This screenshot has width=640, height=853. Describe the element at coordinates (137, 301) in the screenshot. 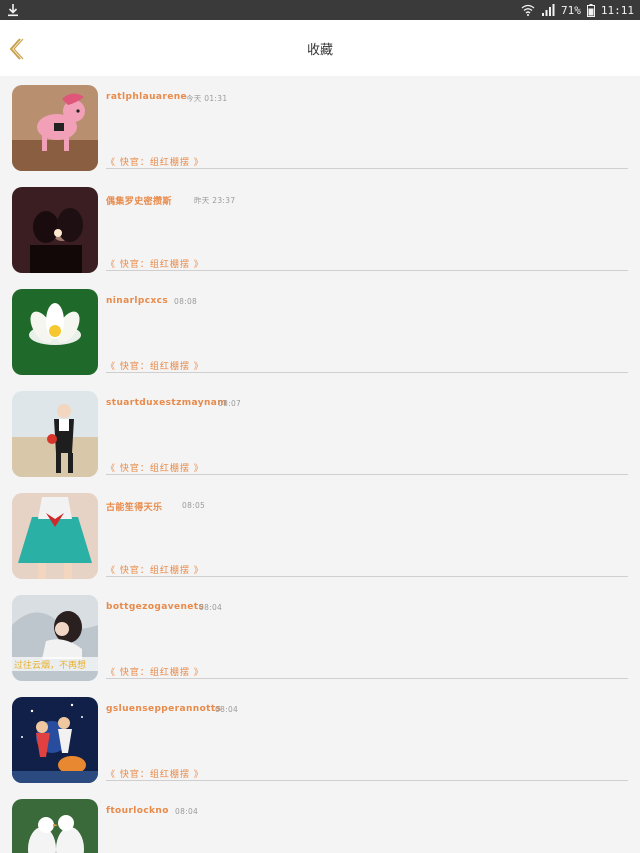

I see `item-name: ninarlpcxcs` at that location.